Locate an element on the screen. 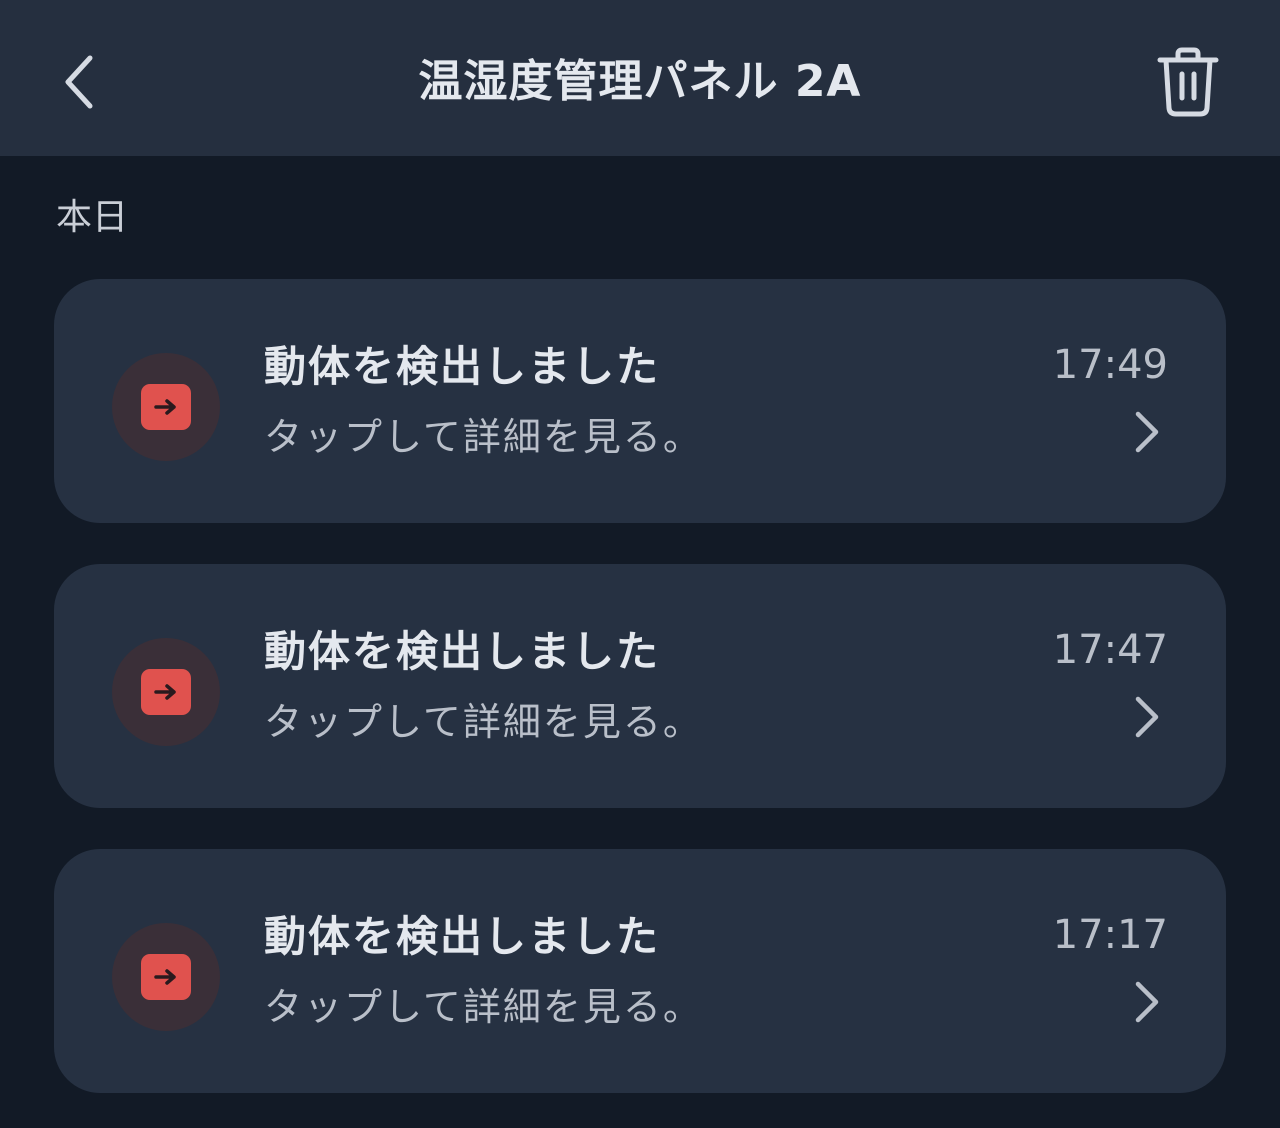 The image size is (1280, 1128). page-title: 温湿度管理パネル 2A is located at coordinates (640, 81).